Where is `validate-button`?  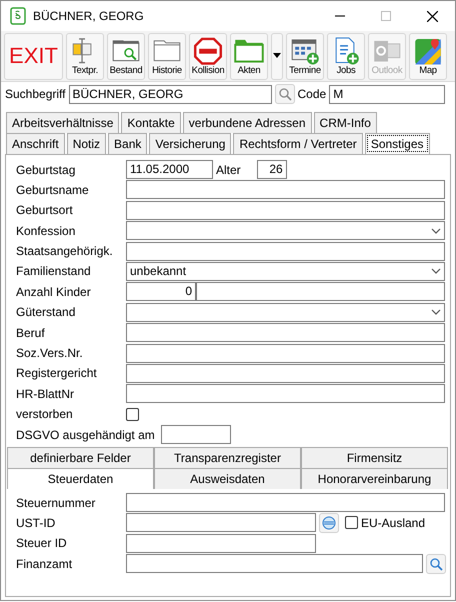
validate-button is located at coordinates (329, 522).